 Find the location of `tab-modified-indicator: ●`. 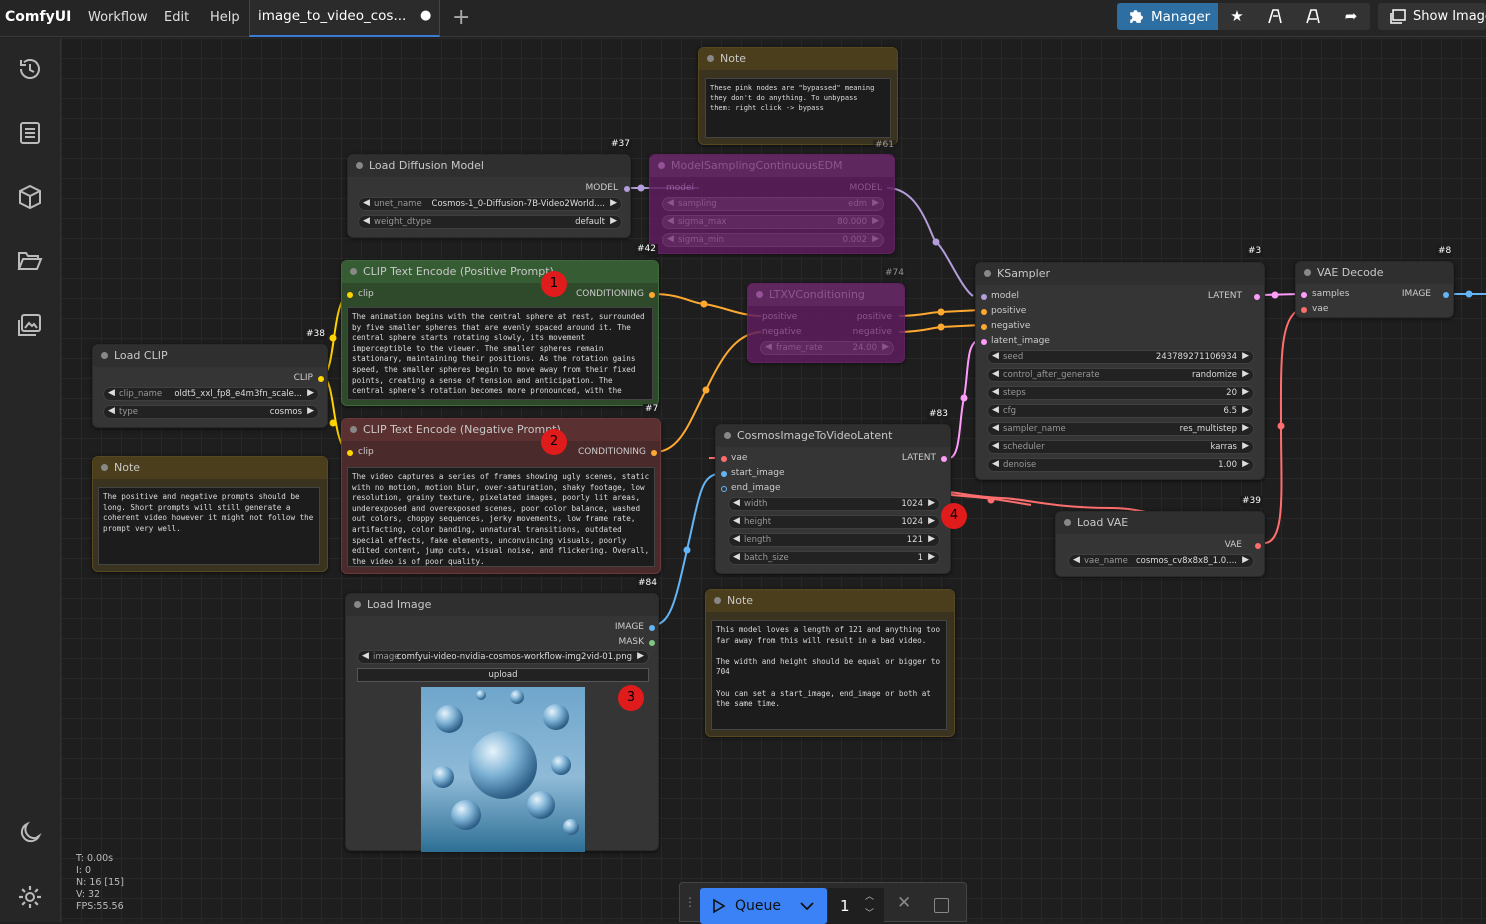

tab-modified-indicator: ● is located at coordinates (425, 15).